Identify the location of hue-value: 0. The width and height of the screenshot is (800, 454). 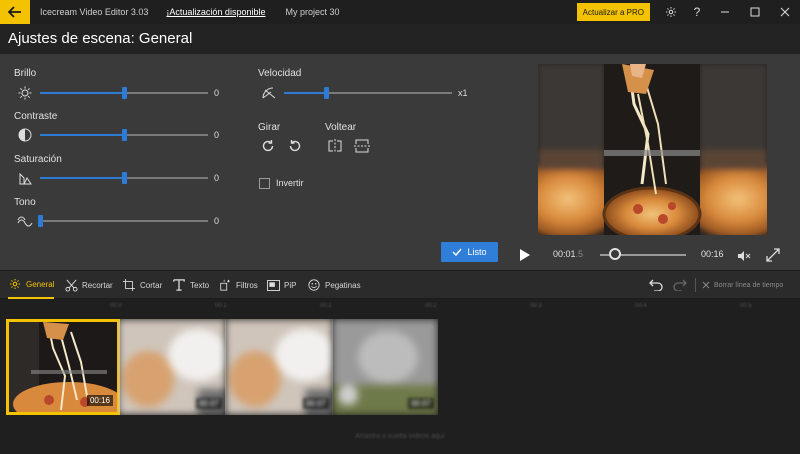
(217, 221).